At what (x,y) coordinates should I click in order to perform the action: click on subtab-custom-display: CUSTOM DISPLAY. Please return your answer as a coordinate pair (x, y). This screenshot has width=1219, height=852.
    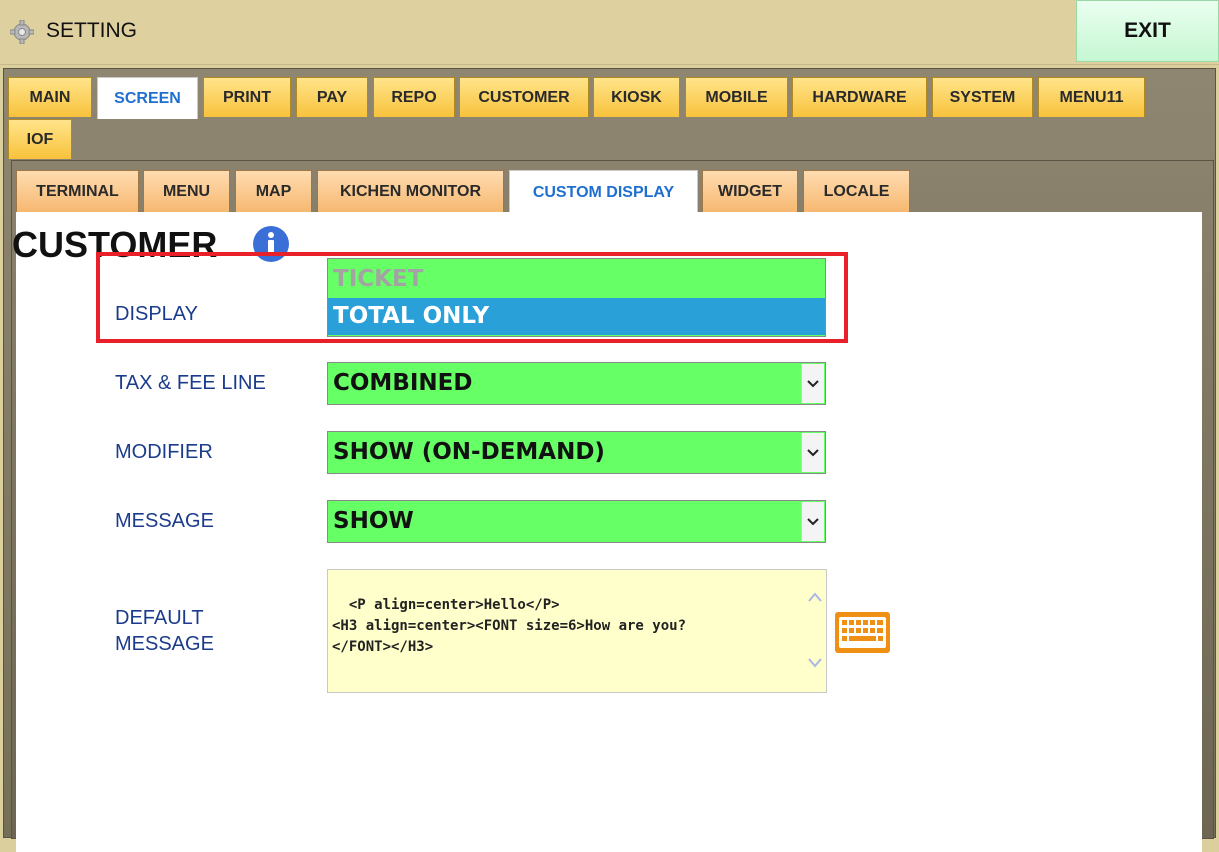
    Looking at the image, I should click on (603, 192).